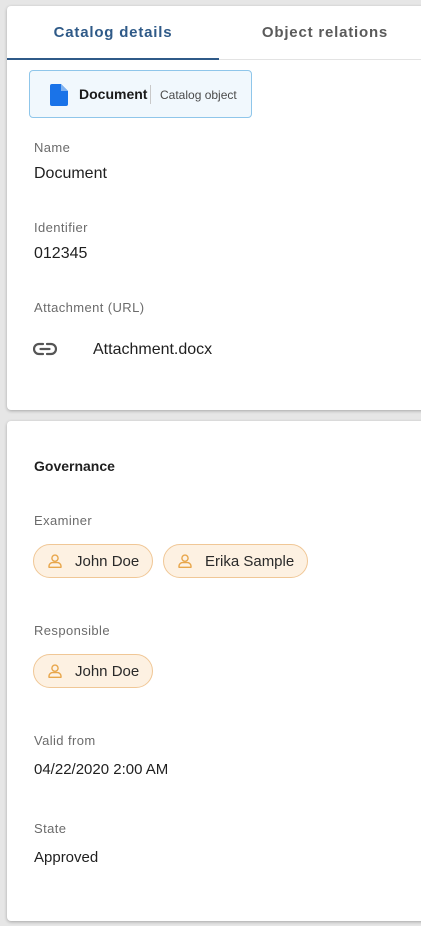  Describe the element at coordinates (250, 561) in the screenshot. I see `examiner-name: Erika Sample` at that location.